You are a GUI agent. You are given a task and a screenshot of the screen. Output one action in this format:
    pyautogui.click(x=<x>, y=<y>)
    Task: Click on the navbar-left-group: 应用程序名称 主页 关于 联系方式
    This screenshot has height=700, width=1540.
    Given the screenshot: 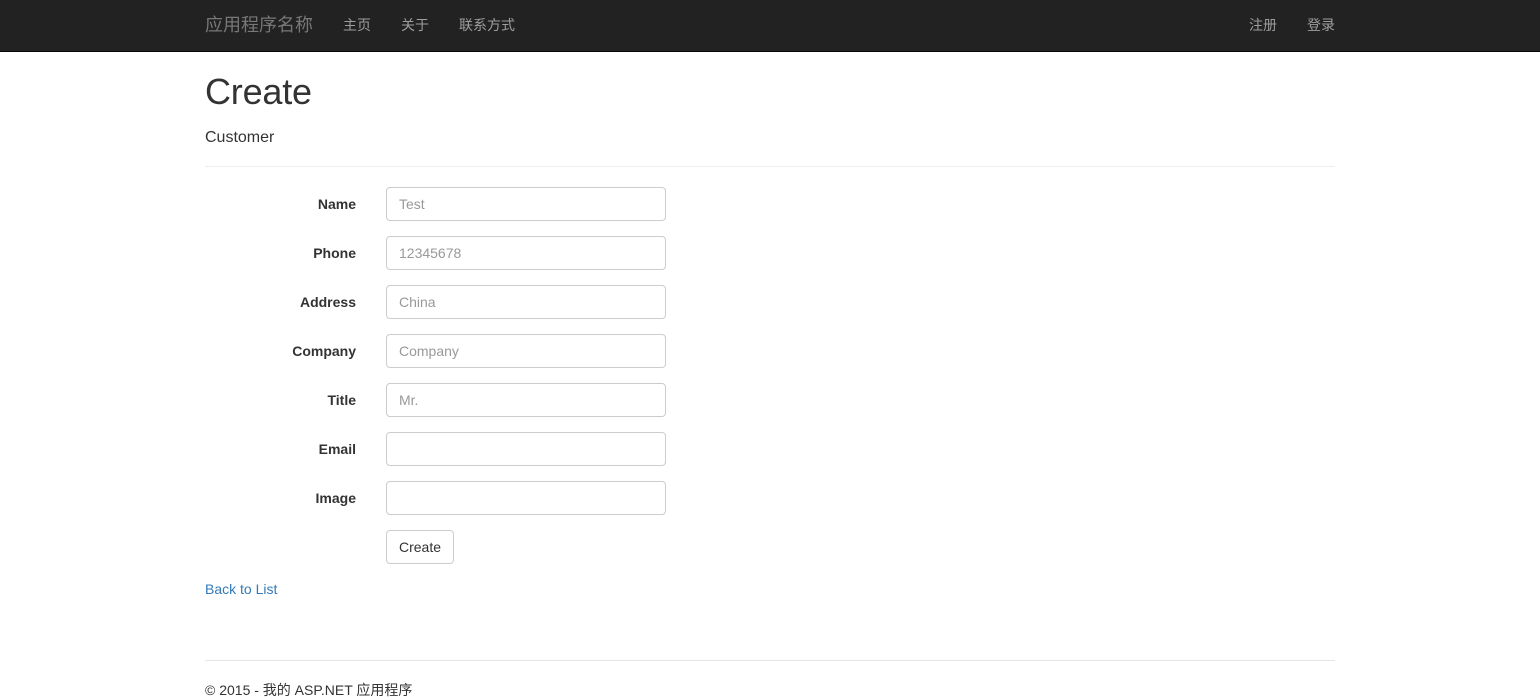 What is the action you would take?
    pyautogui.click(x=360, y=25)
    